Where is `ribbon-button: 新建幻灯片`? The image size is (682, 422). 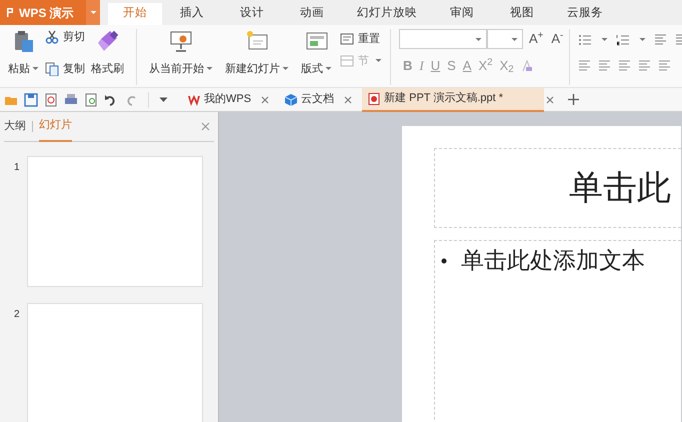
ribbon-button: 新建幻灯片 is located at coordinates (257, 53).